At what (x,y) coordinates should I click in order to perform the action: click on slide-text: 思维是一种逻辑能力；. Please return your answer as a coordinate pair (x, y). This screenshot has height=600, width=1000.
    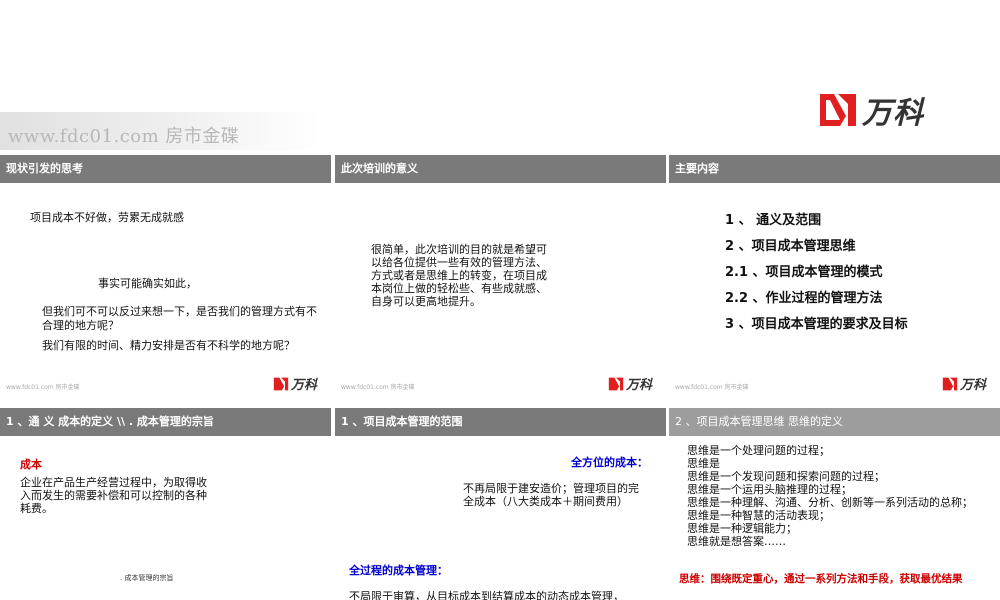
    Looking at the image, I should click on (742, 528).